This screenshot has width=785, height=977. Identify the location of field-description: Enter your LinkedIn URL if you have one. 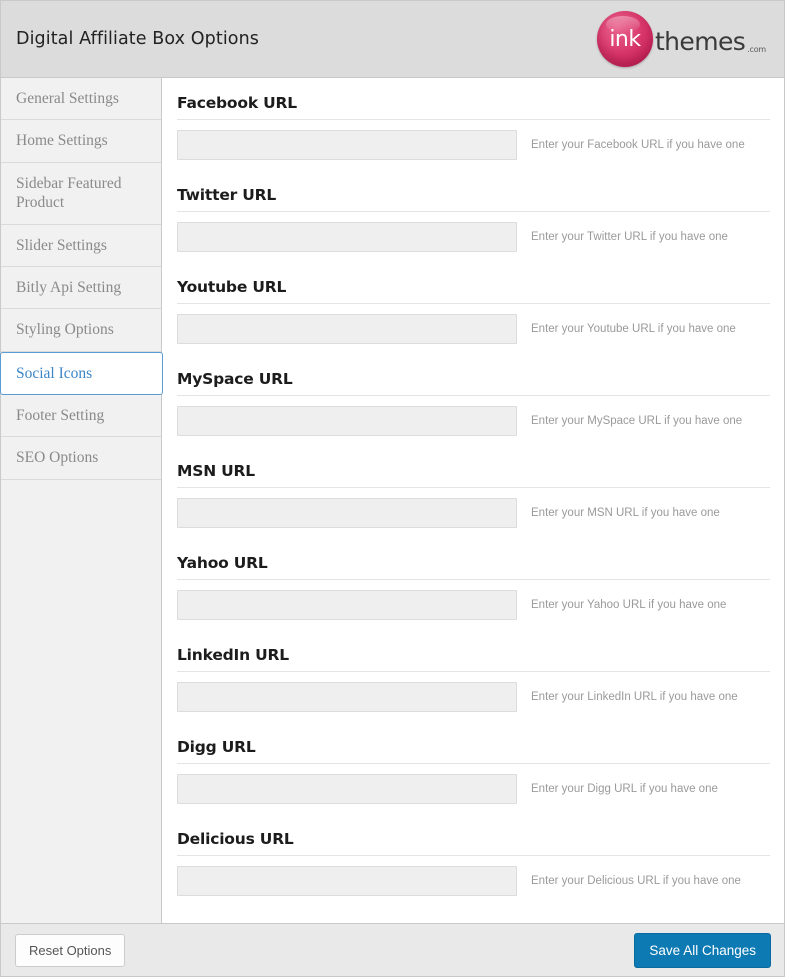
(634, 697).